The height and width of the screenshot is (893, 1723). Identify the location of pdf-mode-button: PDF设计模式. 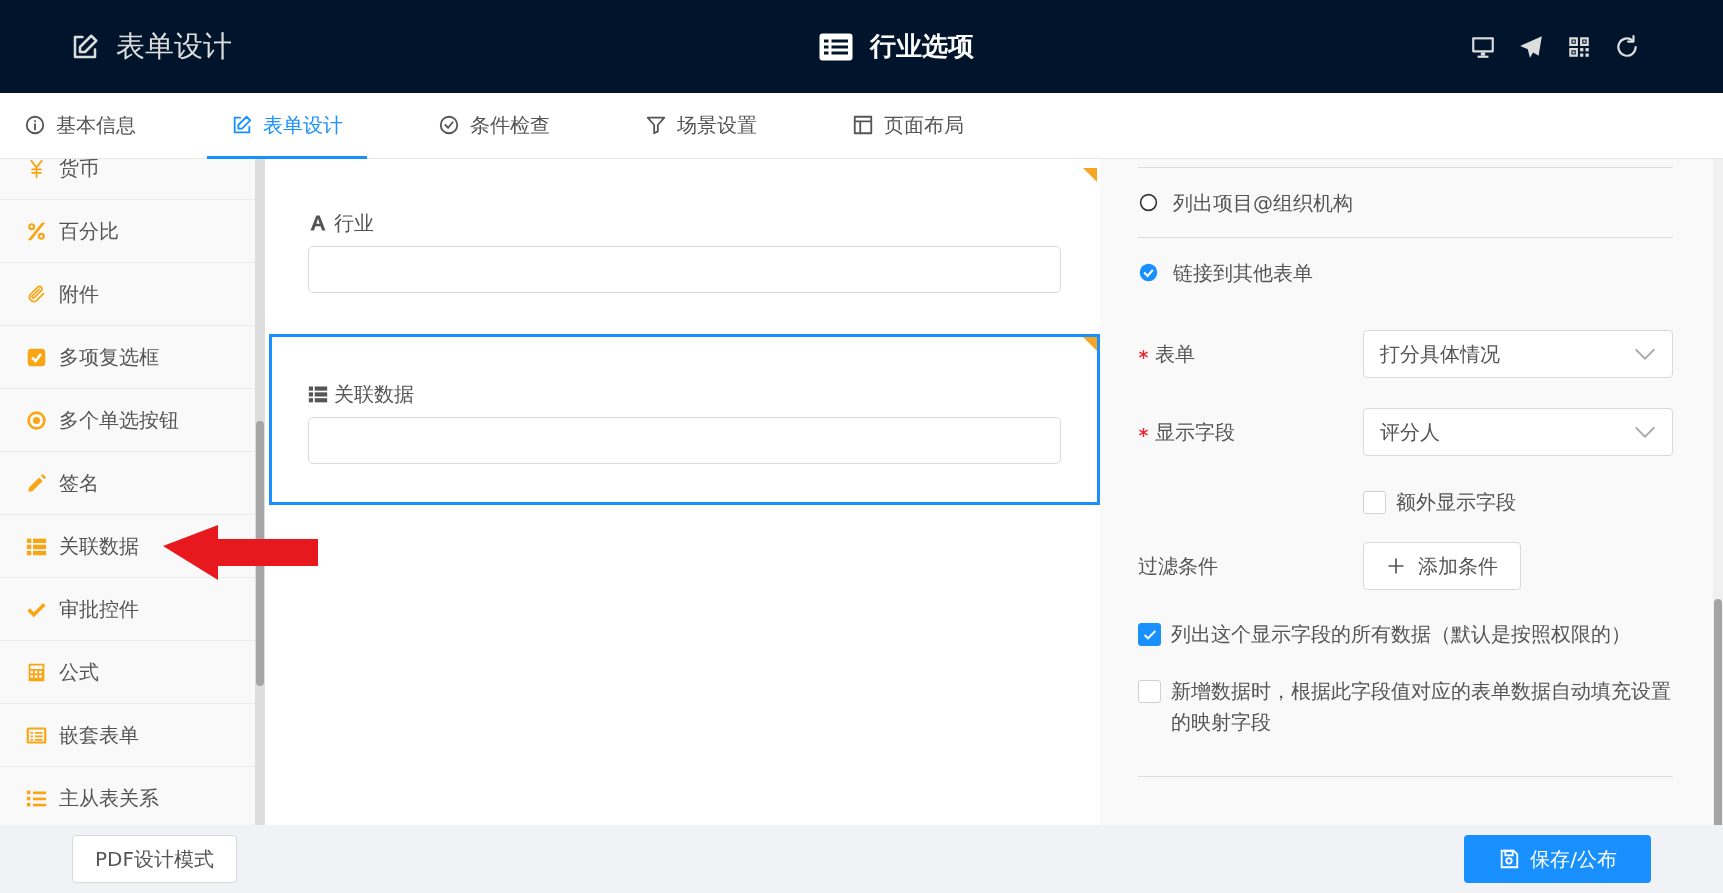
(154, 859).